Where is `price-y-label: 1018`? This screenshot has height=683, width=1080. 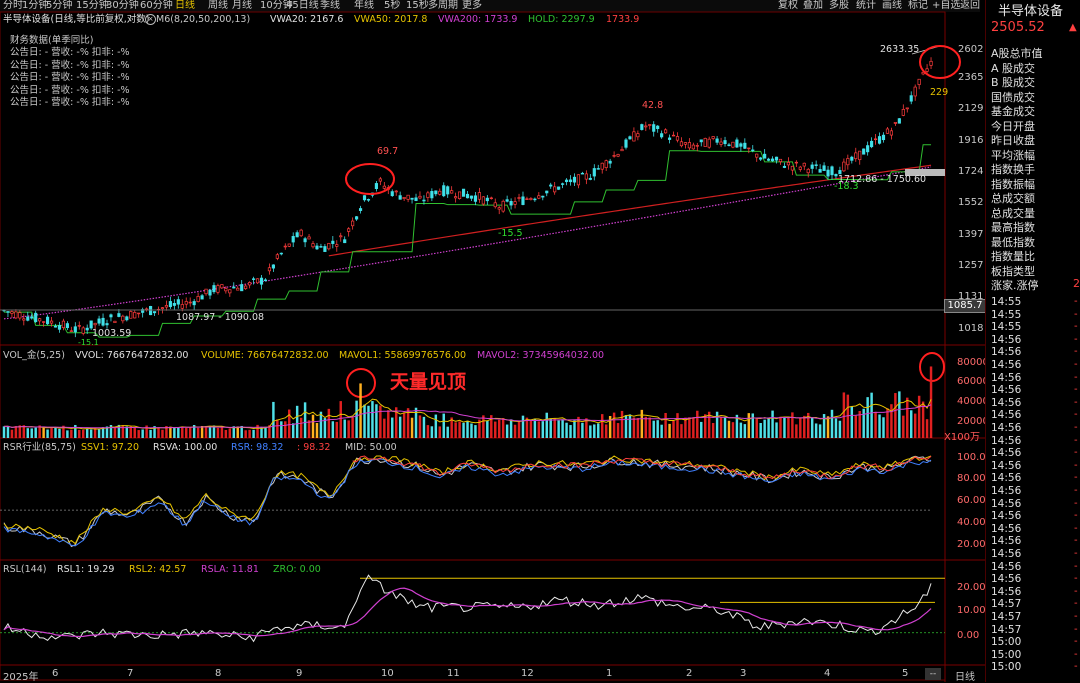 price-y-label: 1018 is located at coordinates (971, 328).